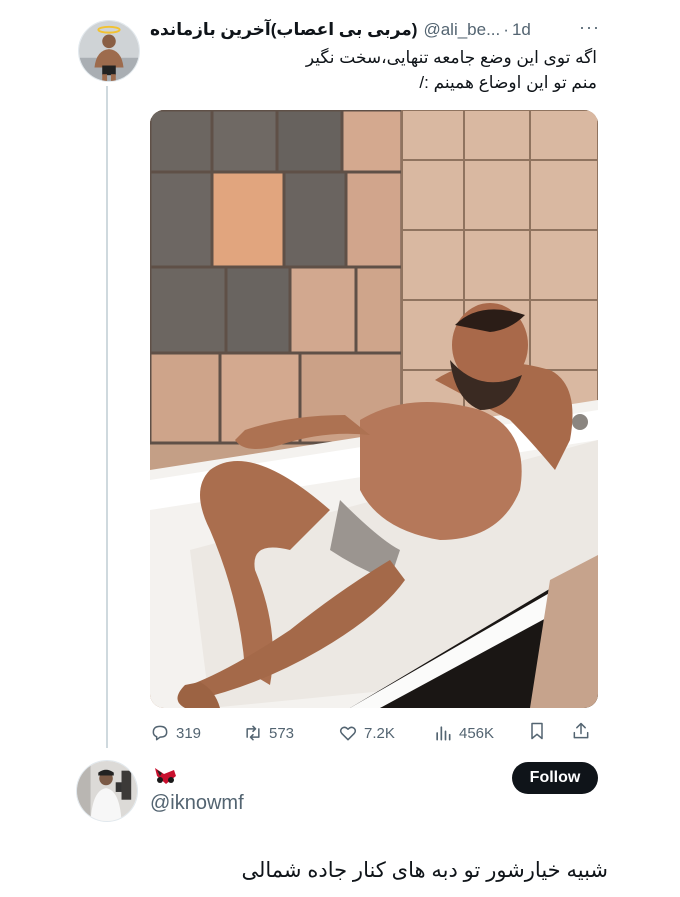 This screenshot has height=897, width=680. I want to click on tweet-action-bar: 319 573 7.2K 456K, so click(374, 733).